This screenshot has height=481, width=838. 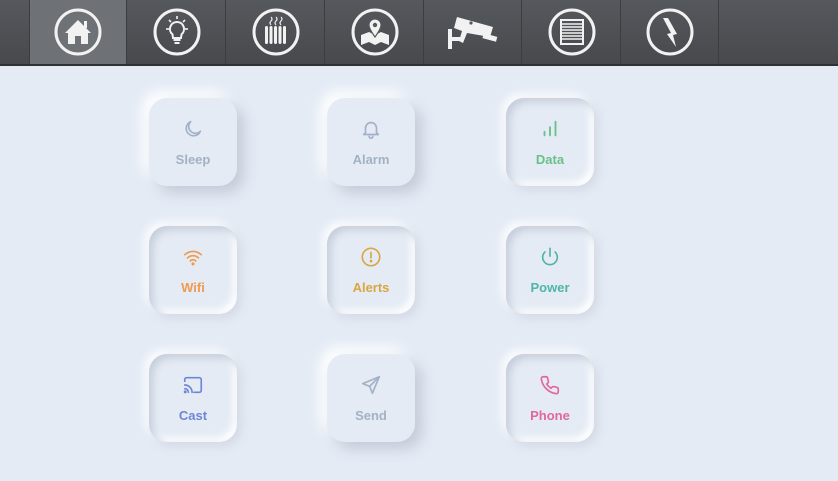 I want to click on alert-circle-icon, so click(x=371, y=257).